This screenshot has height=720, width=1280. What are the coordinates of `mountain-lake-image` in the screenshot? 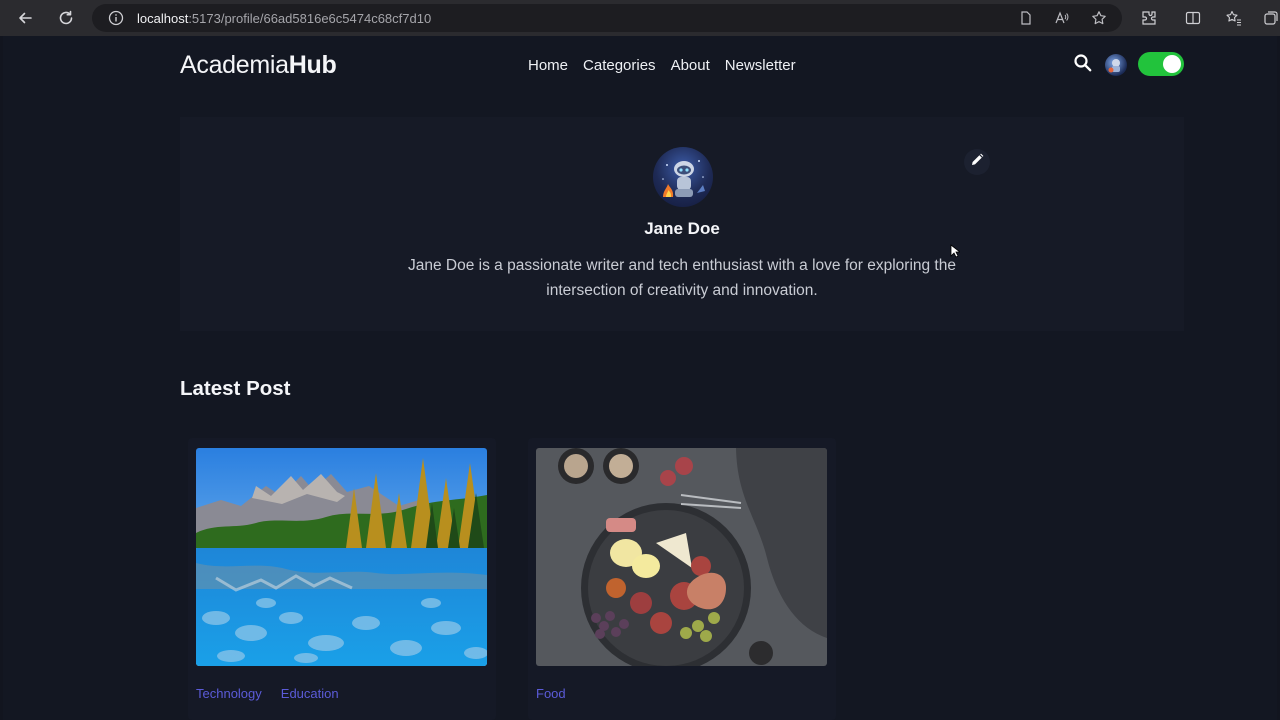 It's located at (341, 557).